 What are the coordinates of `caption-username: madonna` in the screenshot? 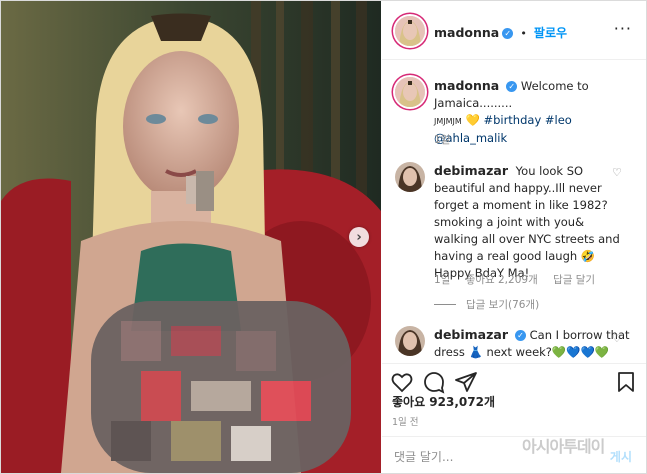 It's located at (466, 85).